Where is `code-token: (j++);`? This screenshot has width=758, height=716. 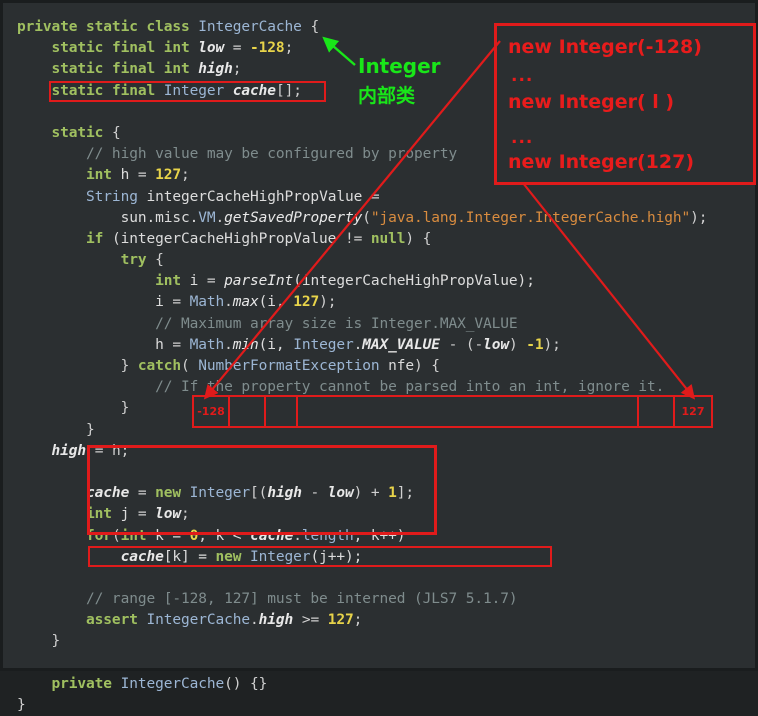 code-token: (j++); is located at coordinates (336, 556).